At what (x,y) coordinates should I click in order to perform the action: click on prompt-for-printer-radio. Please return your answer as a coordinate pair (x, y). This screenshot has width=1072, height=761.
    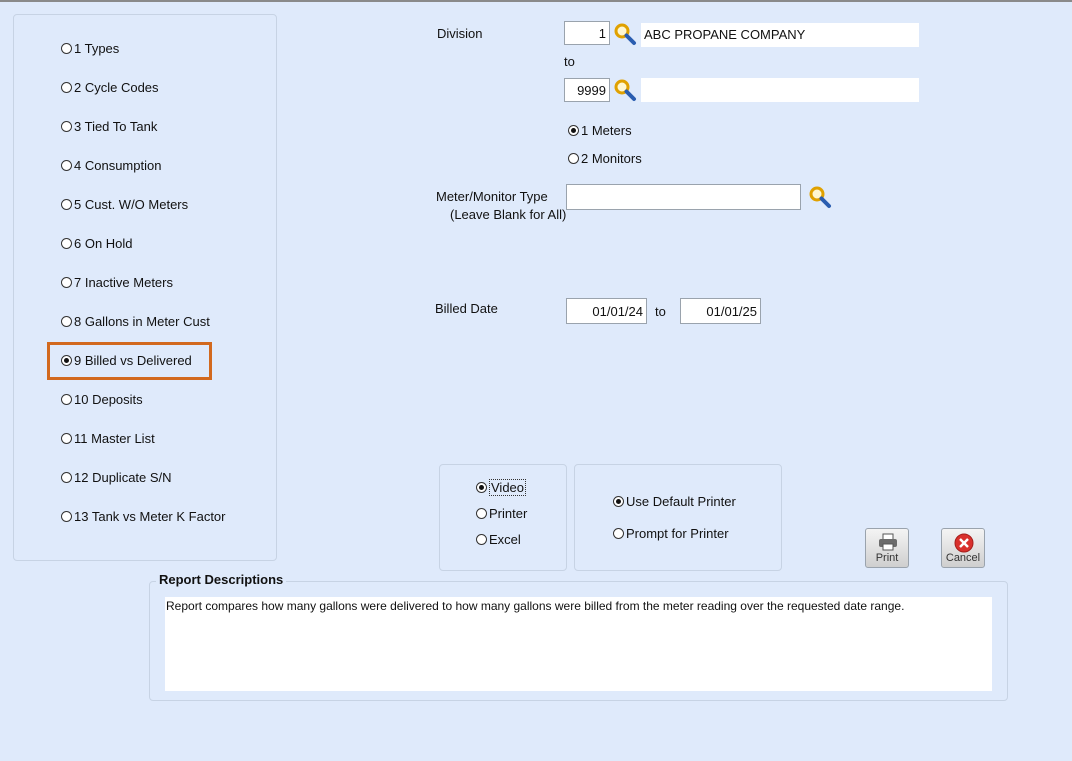
    Looking at the image, I should click on (618, 533).